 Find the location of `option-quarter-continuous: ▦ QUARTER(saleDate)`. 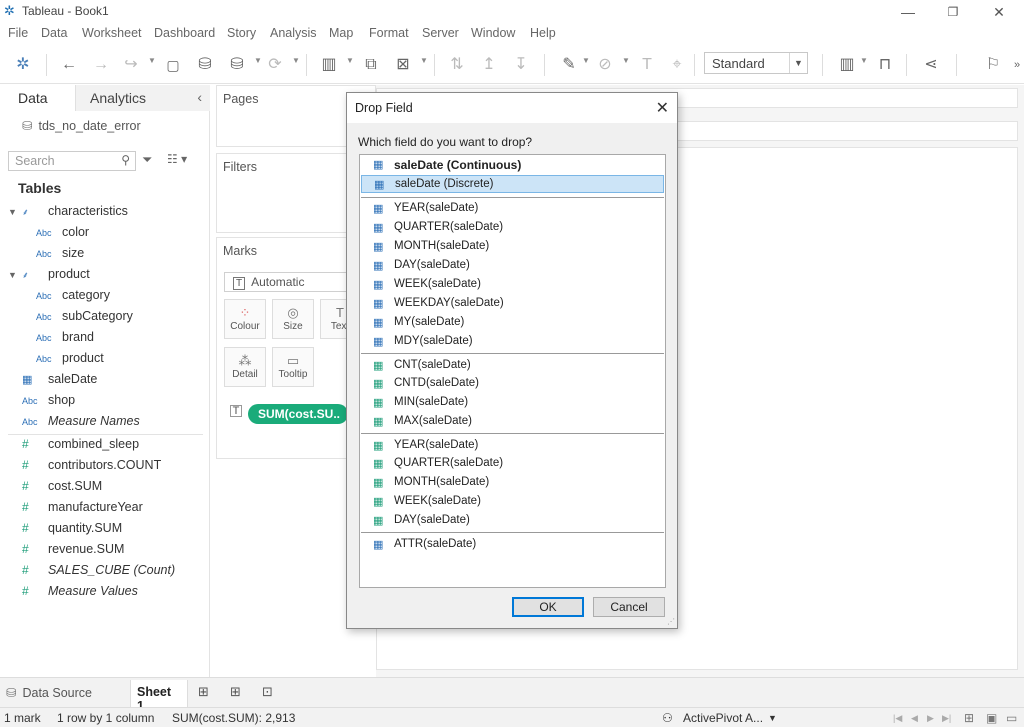

option-quarter-continuous: ▦ QUARTER(saleDate) is located at coordinates (512, 464).